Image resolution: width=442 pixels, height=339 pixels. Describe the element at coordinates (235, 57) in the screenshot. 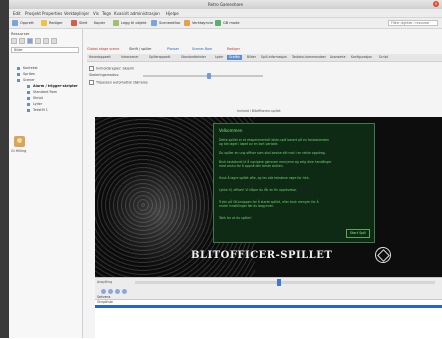

I see `tab-grafikk: Grafikk` at that location.